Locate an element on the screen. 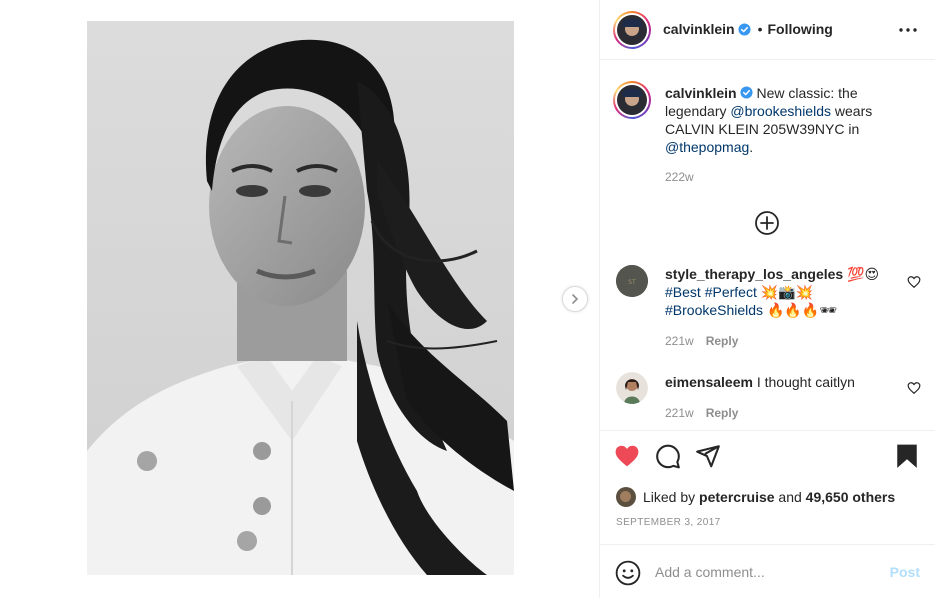  likes-and-label: and is located at coordinates (790, 497).